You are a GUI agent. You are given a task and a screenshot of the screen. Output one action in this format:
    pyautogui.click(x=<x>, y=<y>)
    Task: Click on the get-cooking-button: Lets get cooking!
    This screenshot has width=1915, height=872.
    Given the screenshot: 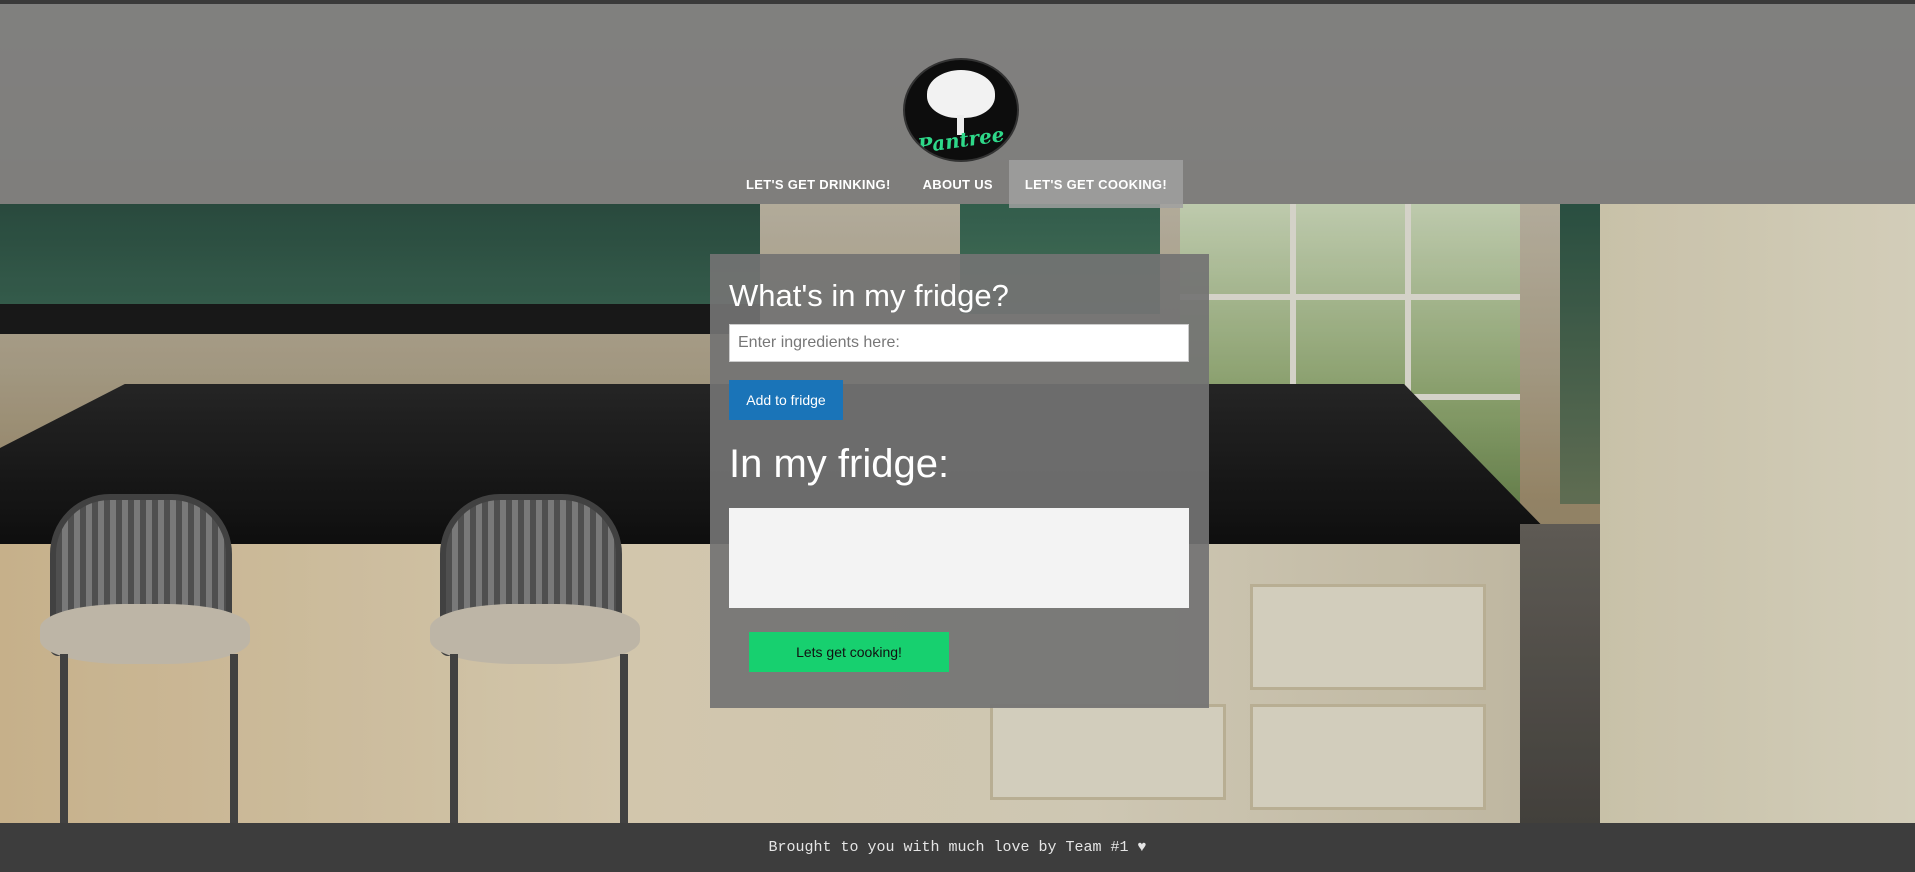 What is the action you would take?
    pyautogui.click(x=849, y=652)
    